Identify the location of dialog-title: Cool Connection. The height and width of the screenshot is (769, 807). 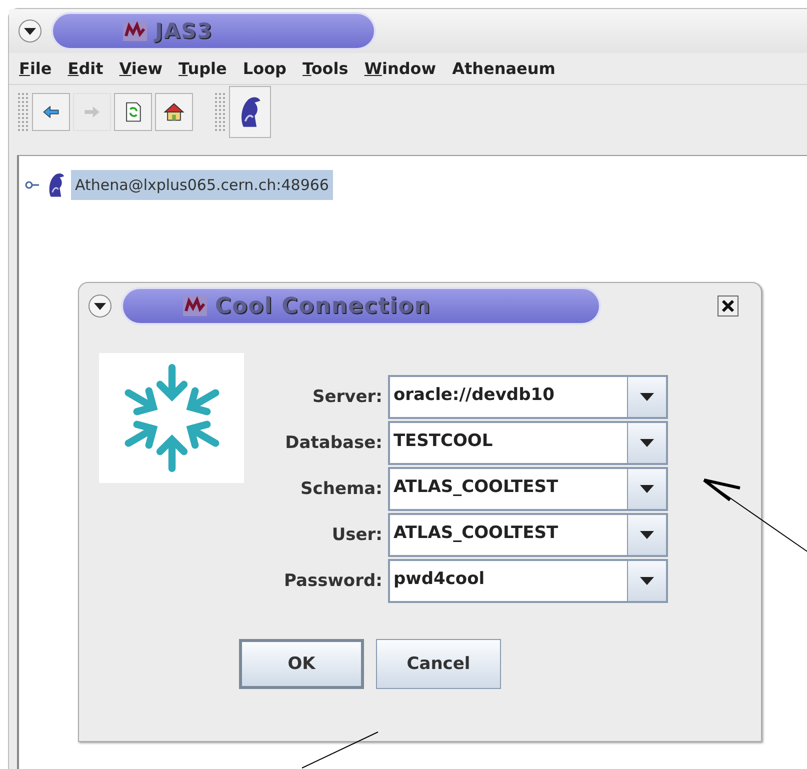
(323, 306).